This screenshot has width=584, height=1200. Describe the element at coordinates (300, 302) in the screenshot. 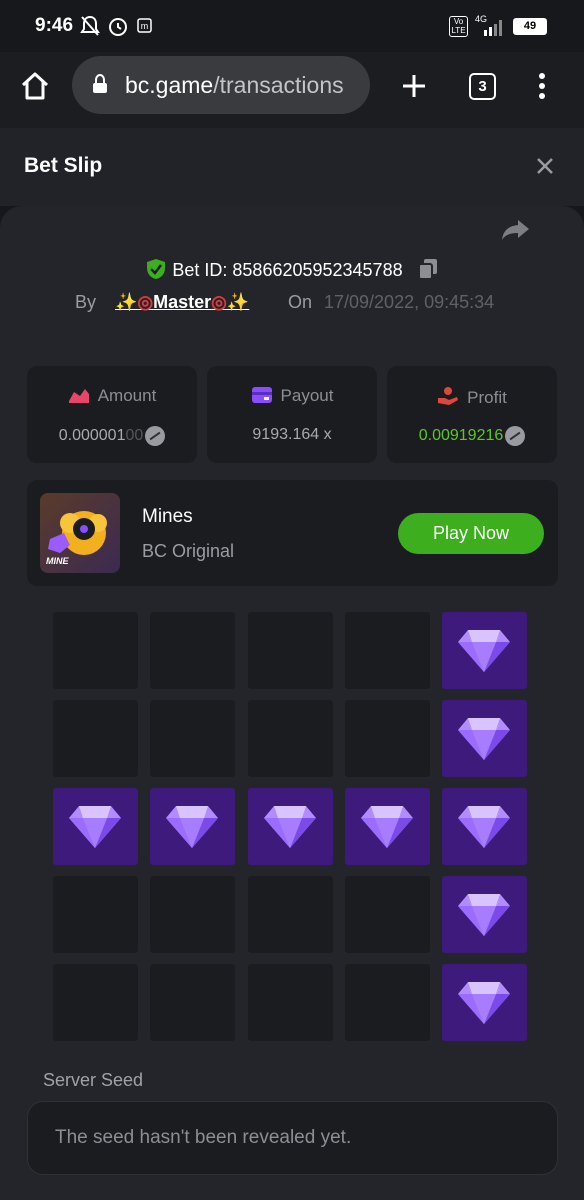

I see `on-label: On` at that location.